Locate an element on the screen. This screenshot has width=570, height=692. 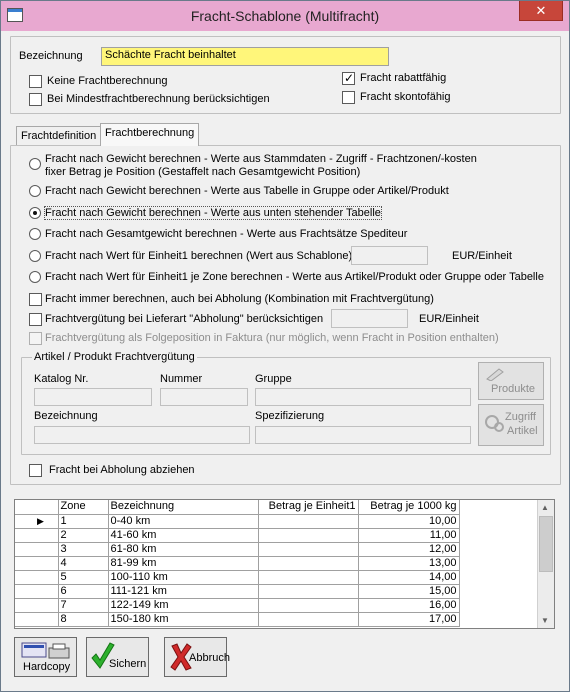
cell-zone: 5 is located at coordinates (83, 577).